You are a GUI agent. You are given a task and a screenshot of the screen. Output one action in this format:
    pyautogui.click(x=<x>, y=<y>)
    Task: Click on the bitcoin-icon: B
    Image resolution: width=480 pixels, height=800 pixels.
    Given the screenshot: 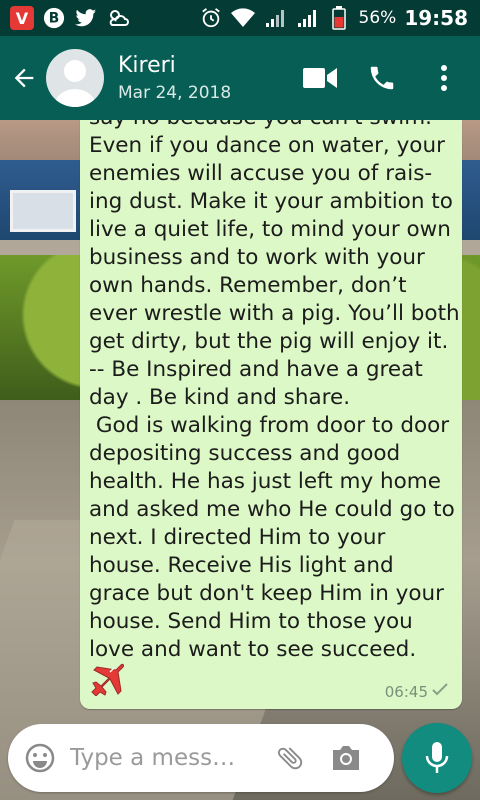 What is the action you would take?
    pyautogui.click(x=54, y=18)
    